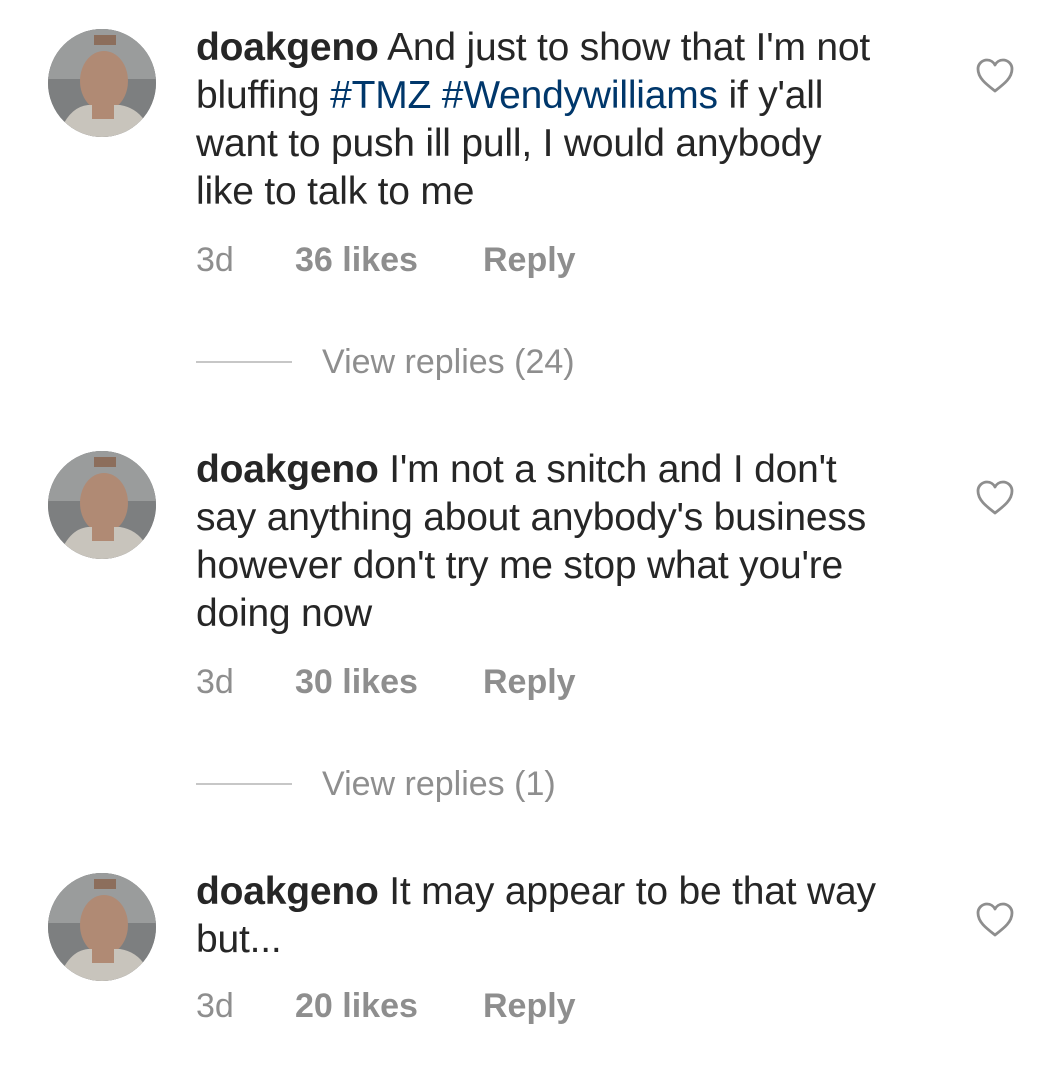 The image size is (1057, 1065). Describe the element at coordinates (356, 1006) in the screenshot. I see `likes-count: 20 likes` at that location.